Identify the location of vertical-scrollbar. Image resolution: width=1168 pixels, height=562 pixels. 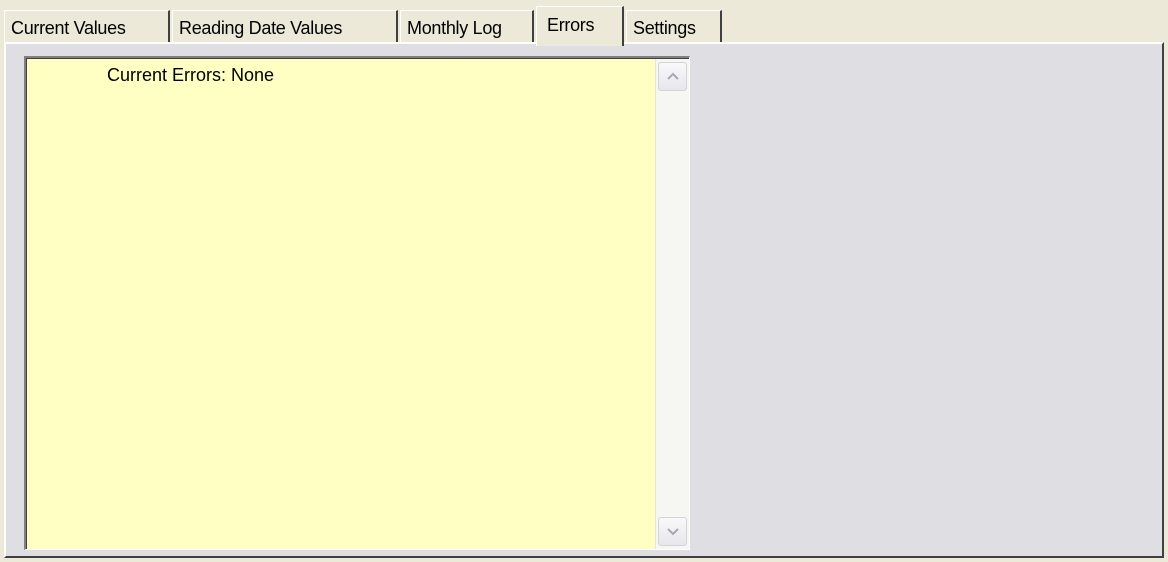
(672, 304).